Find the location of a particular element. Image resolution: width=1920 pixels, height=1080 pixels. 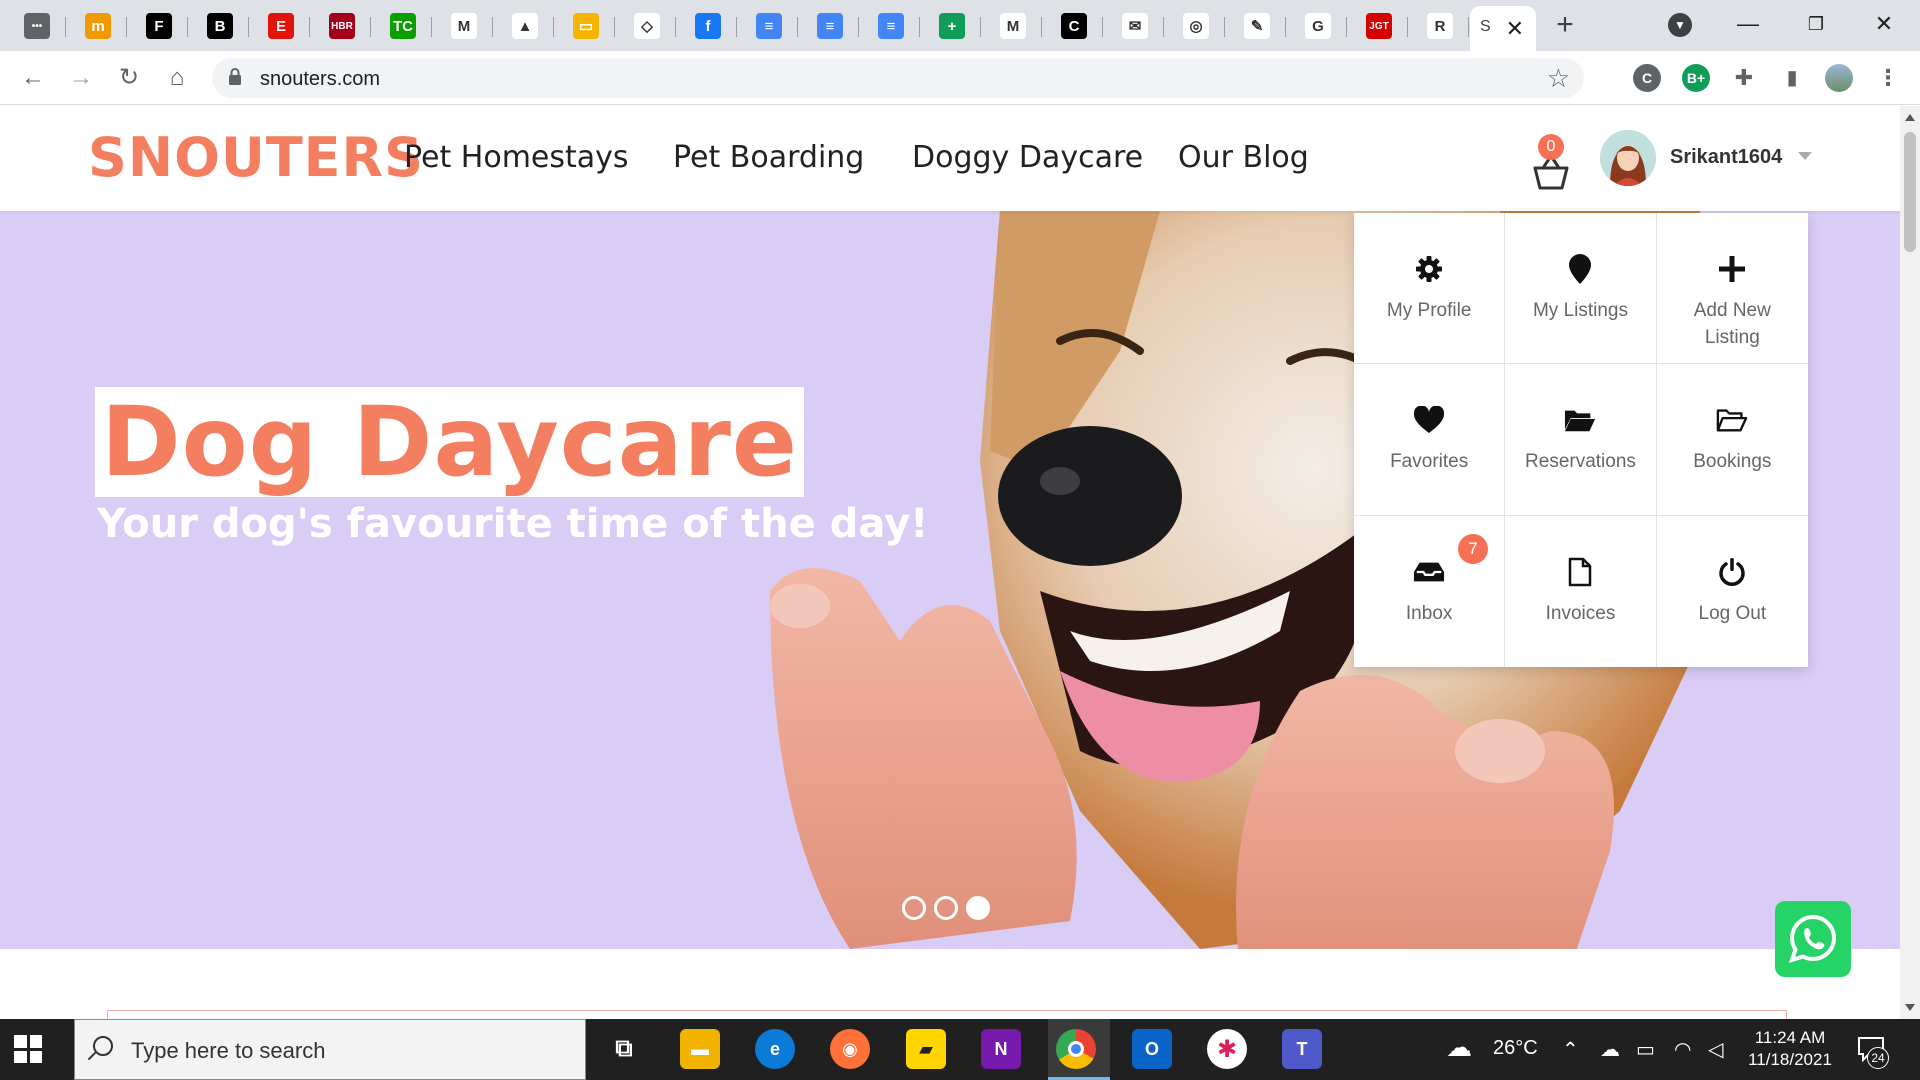

tab-economist: E is located at coordinates (281, 26).